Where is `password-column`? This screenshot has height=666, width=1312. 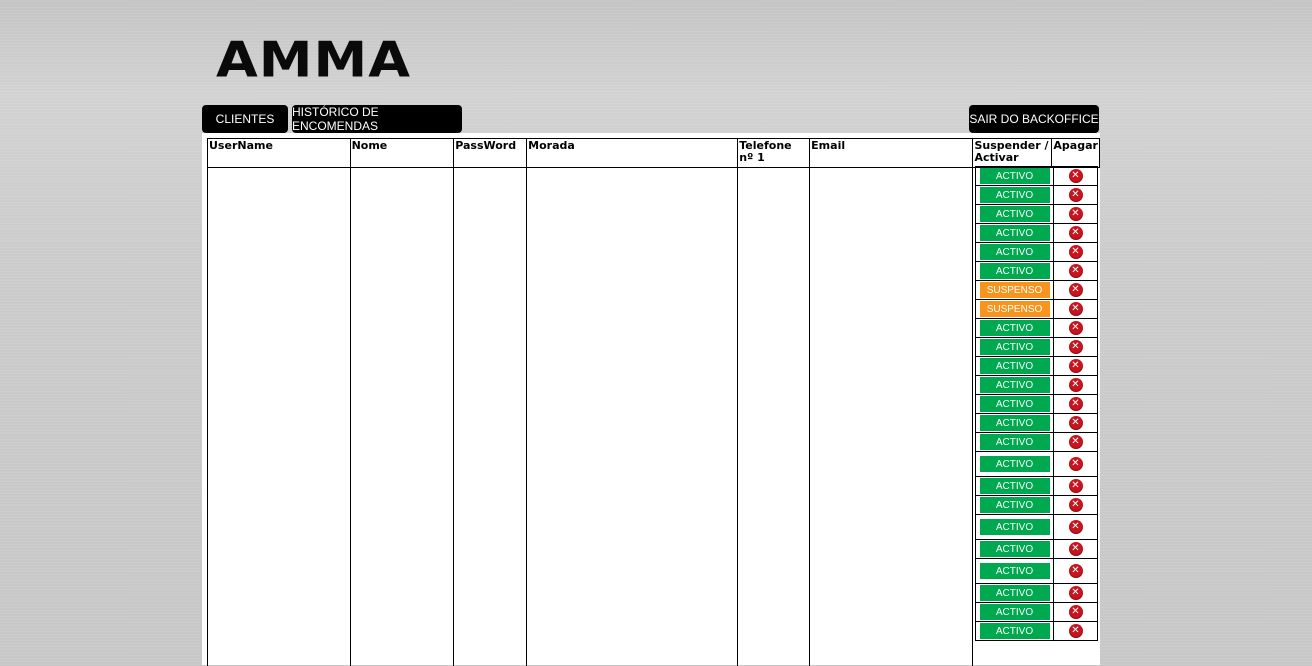
password-column is located at coordinates (490, 417).